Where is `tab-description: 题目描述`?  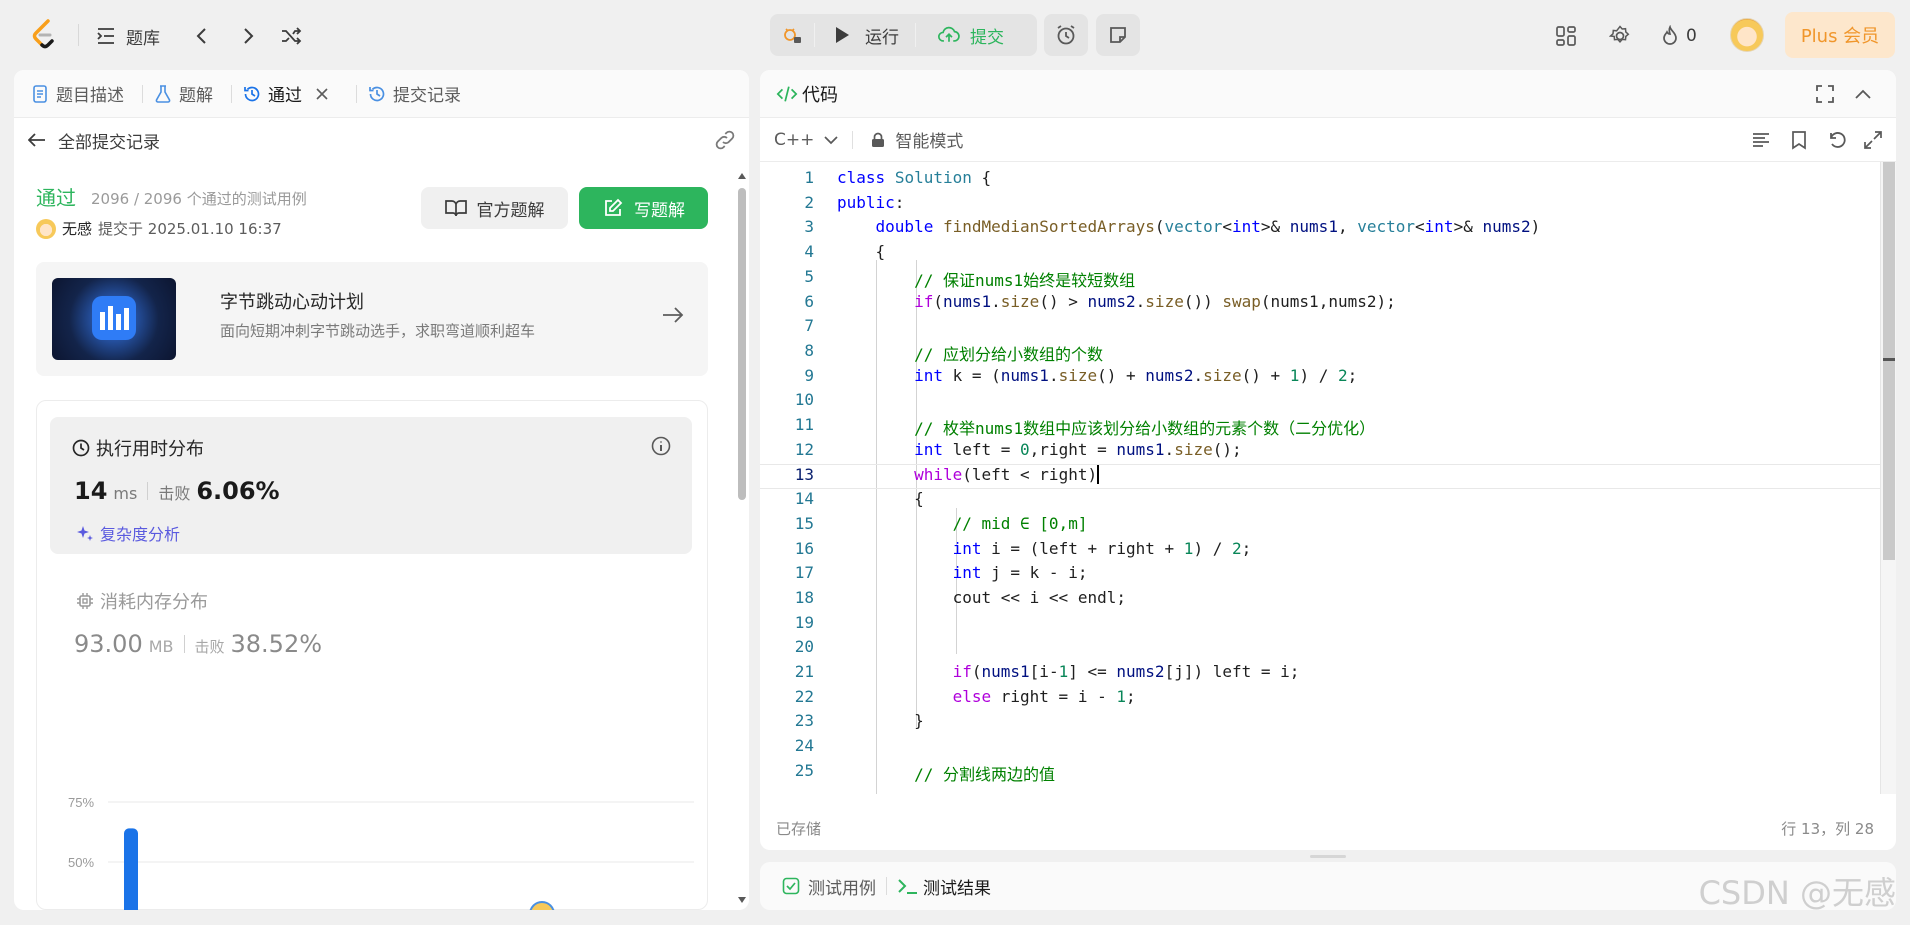
tab-description: 题目描述 is located at coordinates (77, 93).